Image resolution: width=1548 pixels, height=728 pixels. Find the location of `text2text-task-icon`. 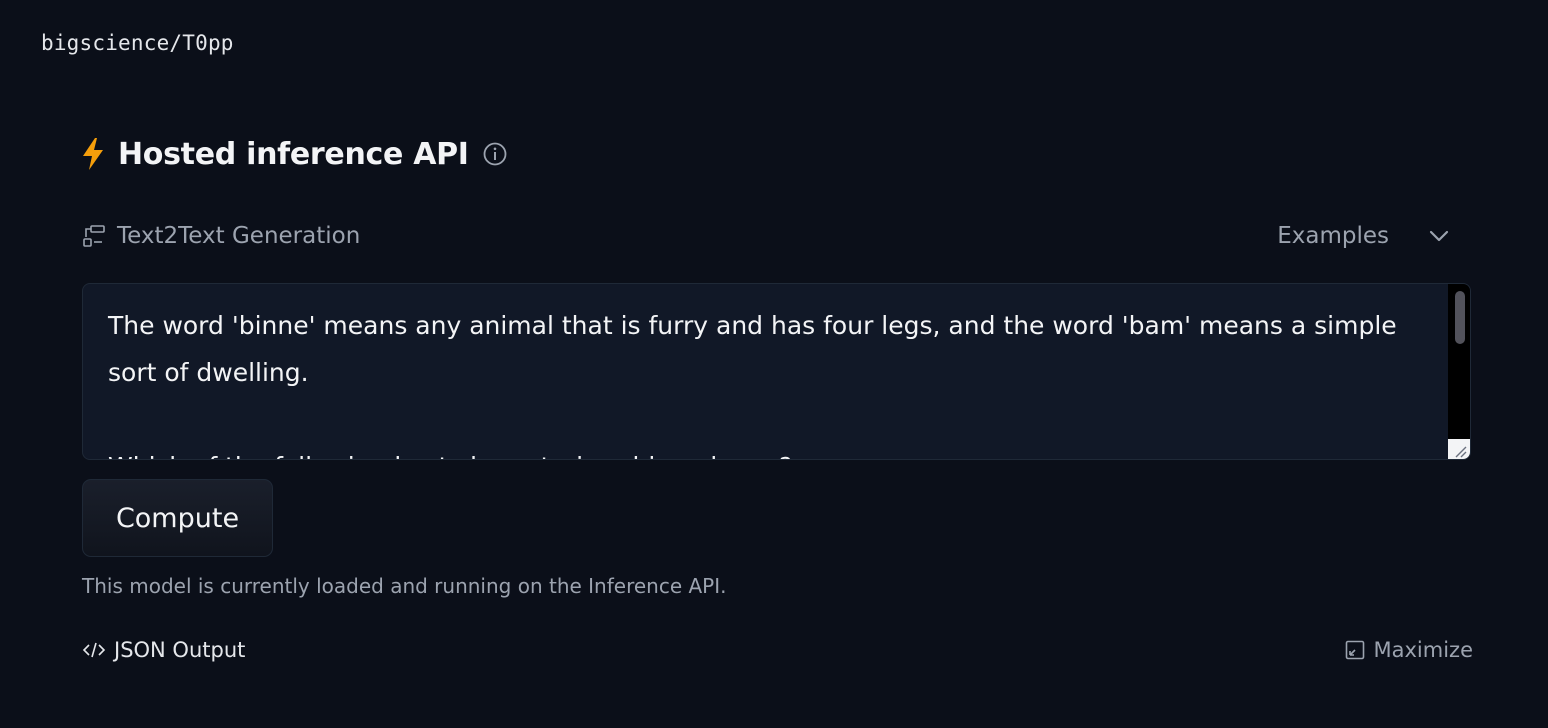

text2text-task-icon is located at coordinates (94, 236).